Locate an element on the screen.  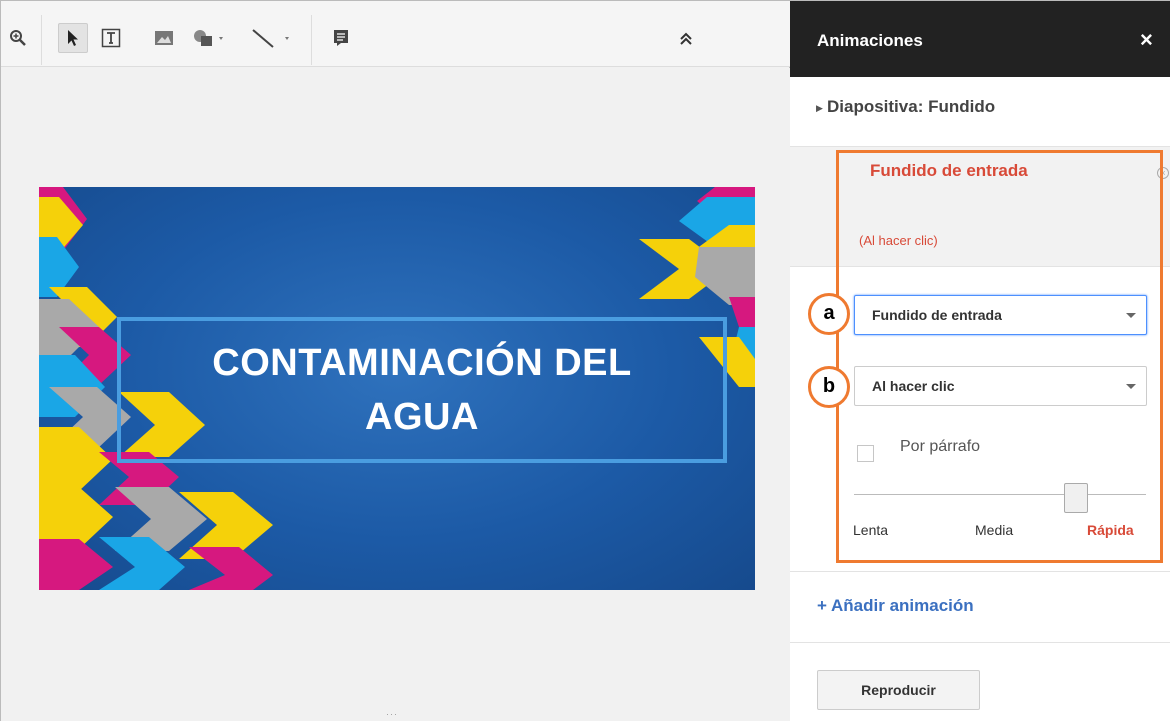
speed-slider-track is located at coordinates (1000, 494).